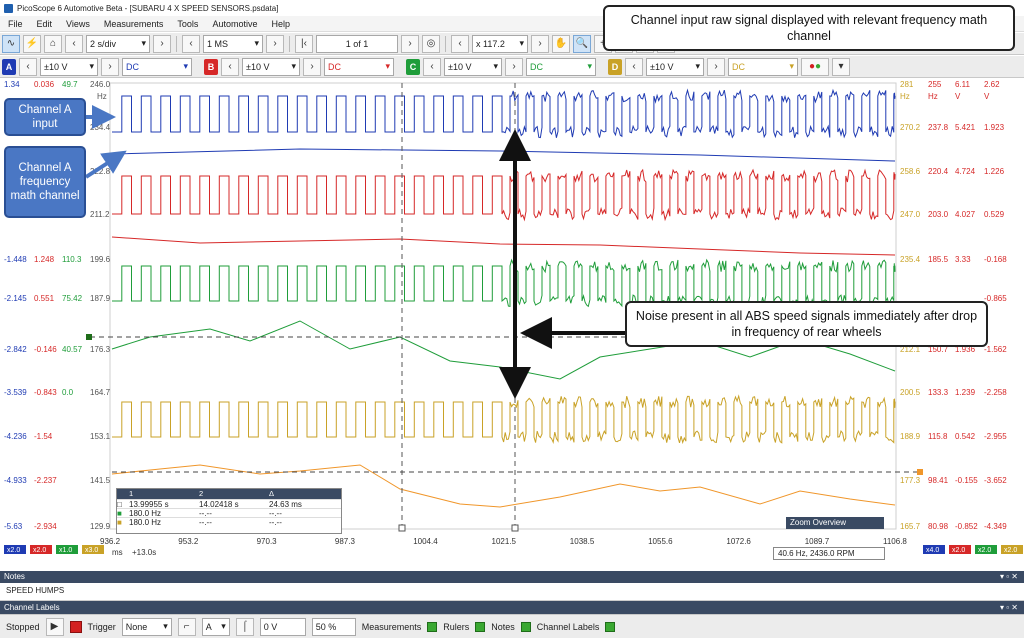 Image resolution: width=1024 pixels, height=638 pixels. I want to click on probe-icon: ⚡, so click(32, 43).